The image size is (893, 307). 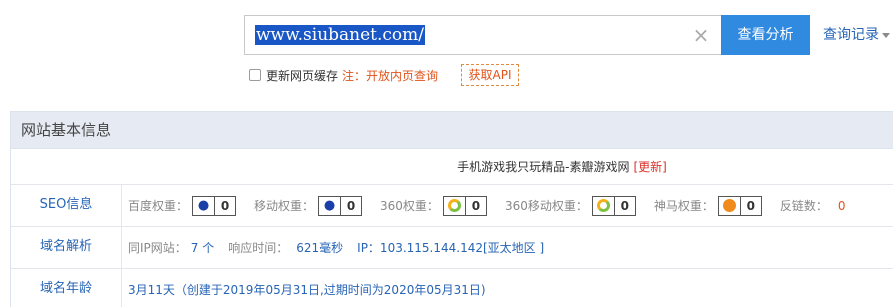 I want to click on panel-title: 网站基本信息, so click(x=452, y=130).